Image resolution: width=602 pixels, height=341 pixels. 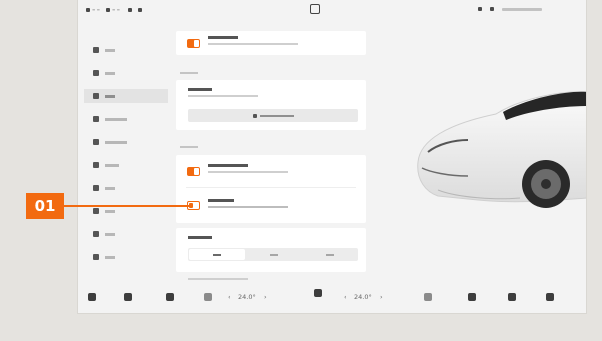 I want to click on status-icon, so click(x=107, y=9).